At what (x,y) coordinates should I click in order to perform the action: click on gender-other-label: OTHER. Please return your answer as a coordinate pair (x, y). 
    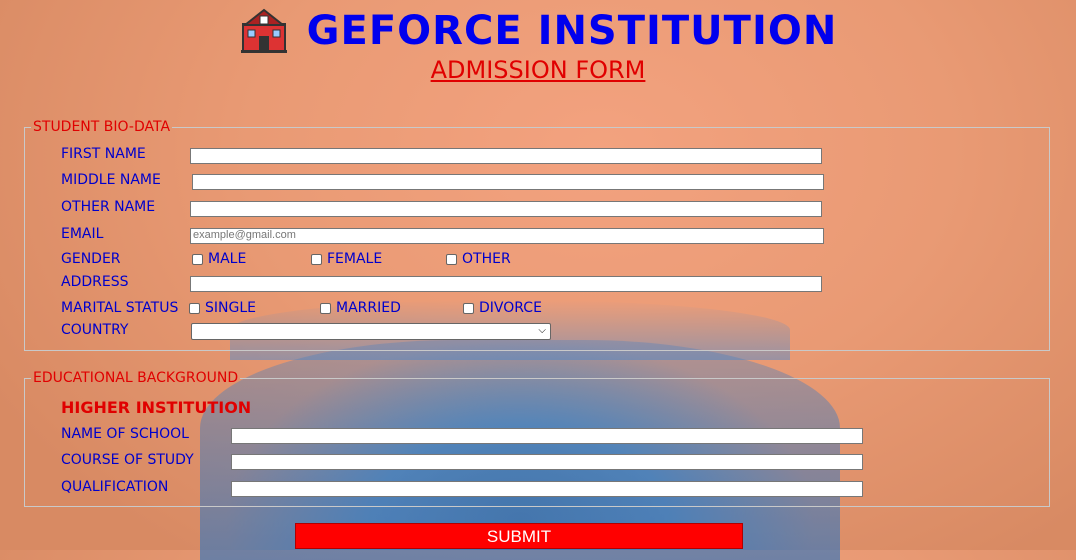
    Looking at the image, I should click on (486, 259).